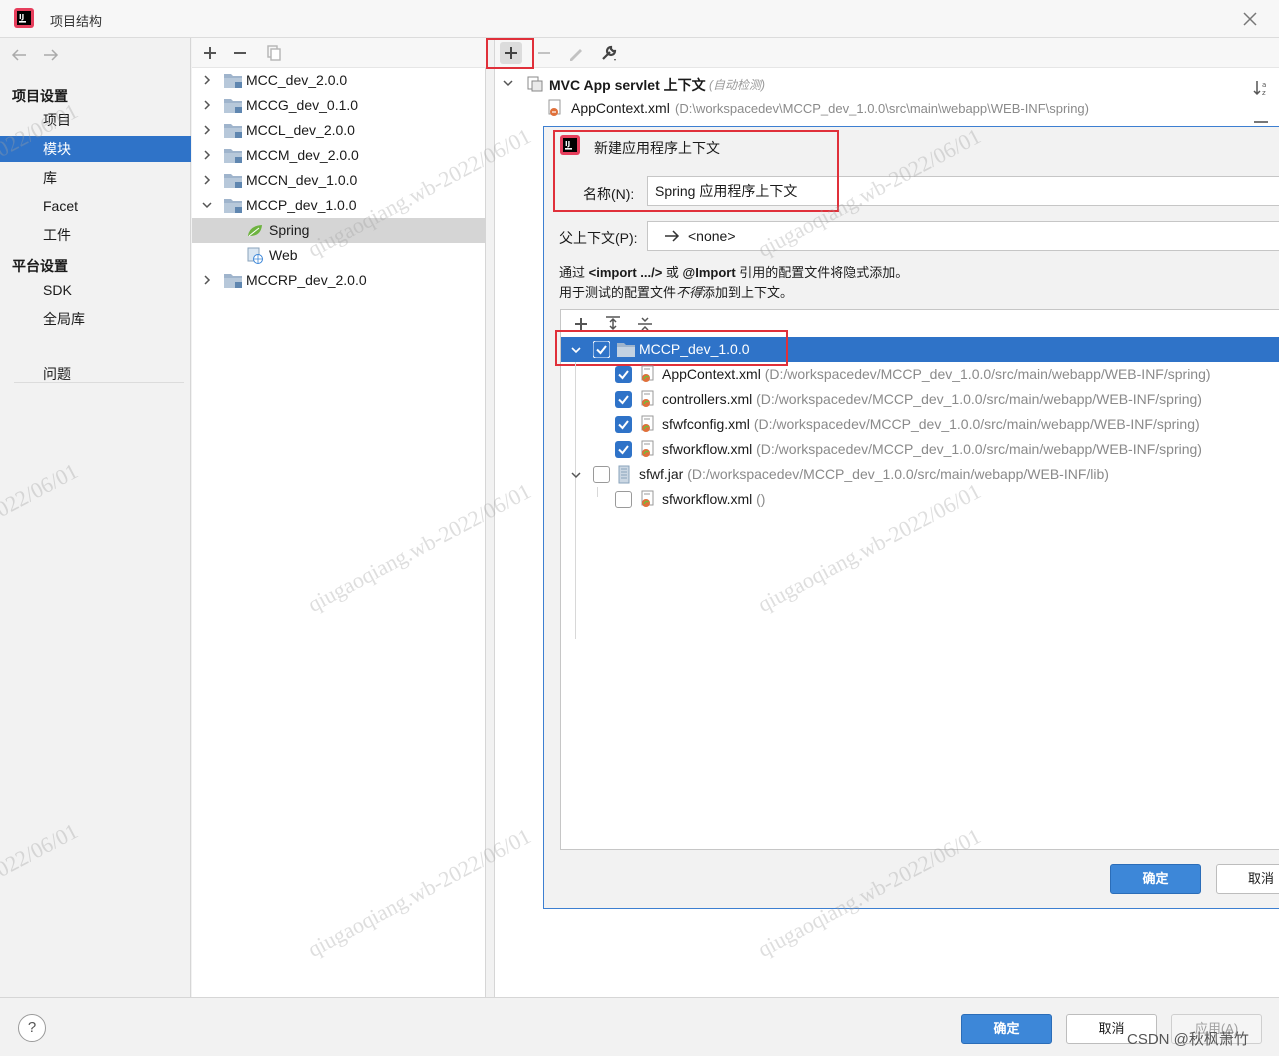  What do you see at coordinates (672, 236) in the screenshot?
I see `arrow-right-icon` at bounding box center [672, 236].